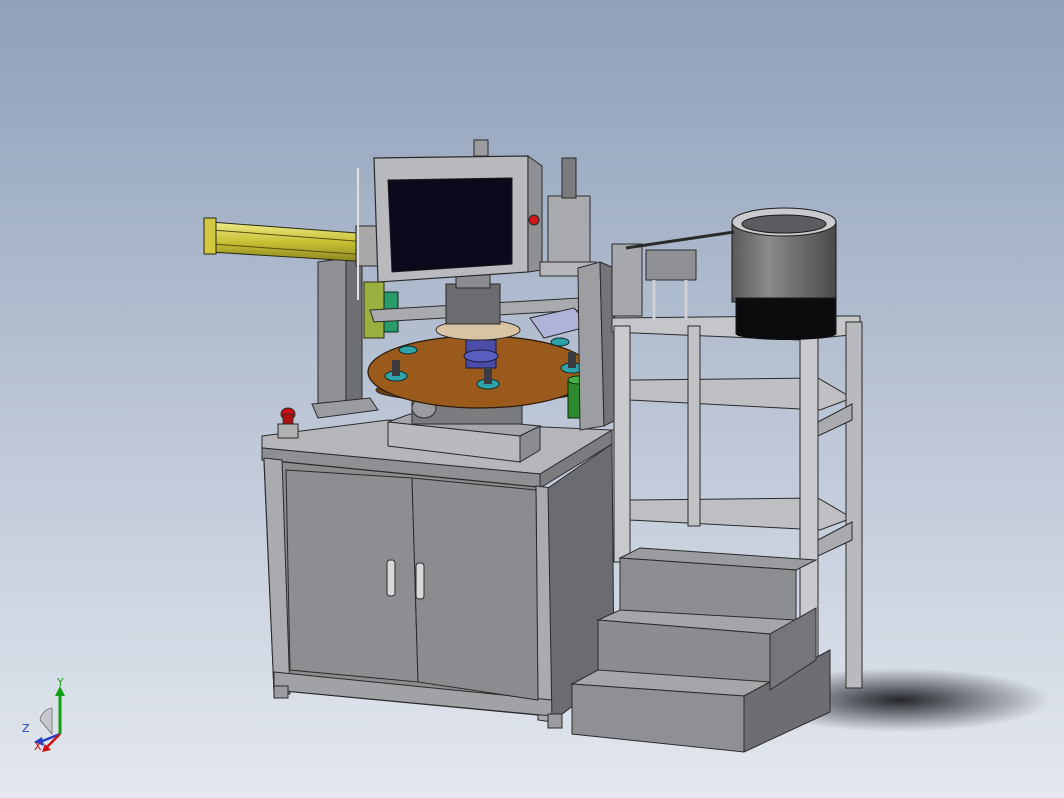 The width and height of the screenshot is (1064, 798). What do you see at coordinates (438, 574) in the screenshot?
I see `machine-cabinet` at bounding box center [438, 574].